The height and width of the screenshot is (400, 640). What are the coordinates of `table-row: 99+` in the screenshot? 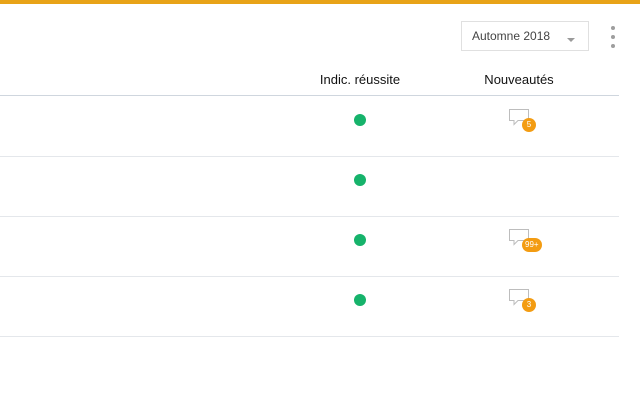 It's located at (309, 246).